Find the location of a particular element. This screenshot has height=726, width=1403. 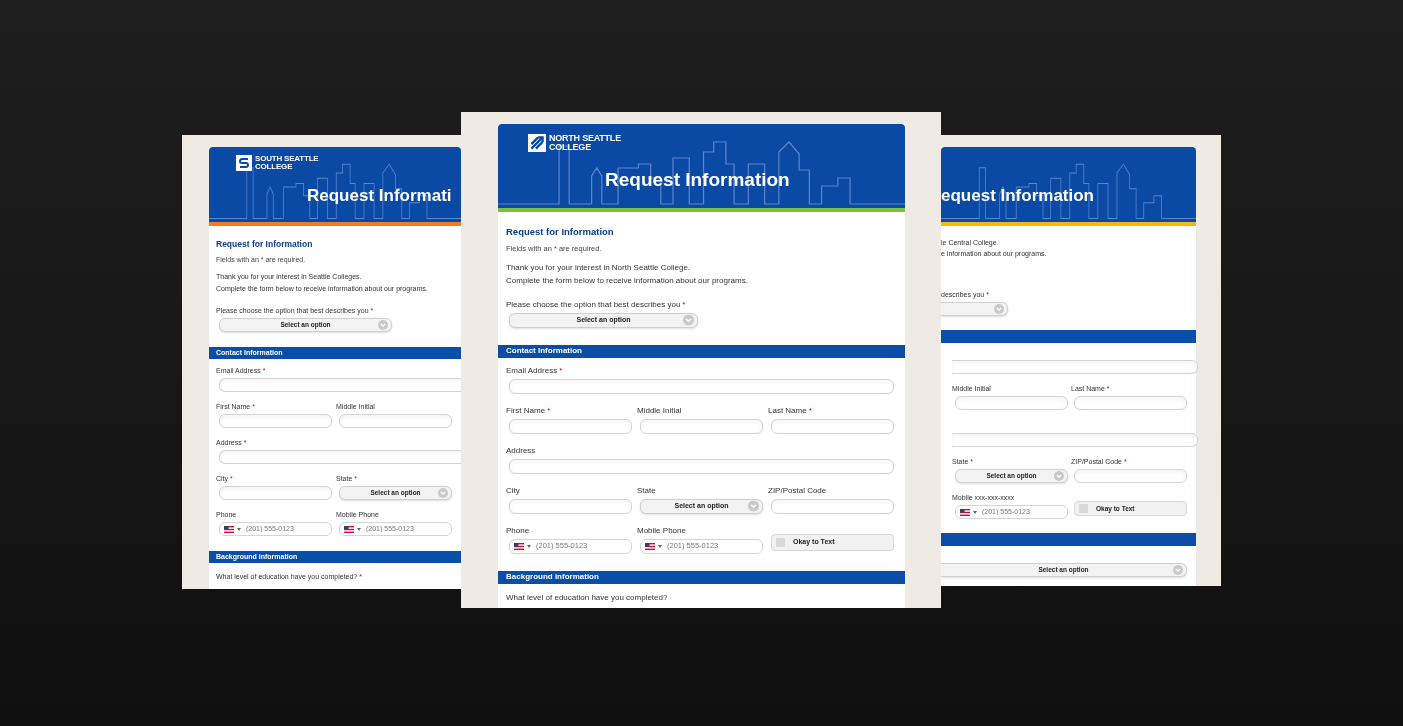

intro-text: Complete the form below to receive information about our programs. is located at coordinates (627, 280).